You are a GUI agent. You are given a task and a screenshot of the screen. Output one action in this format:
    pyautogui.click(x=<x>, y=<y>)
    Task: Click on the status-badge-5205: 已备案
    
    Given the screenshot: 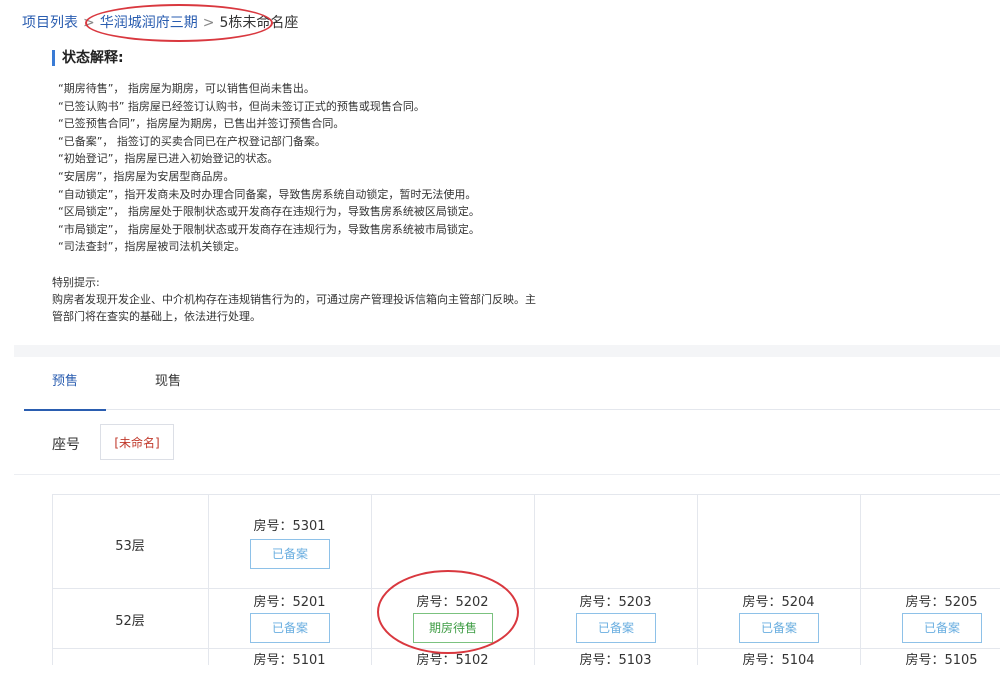 What is the action you would take?
    pyautogui.click(x=942, y=628)
    